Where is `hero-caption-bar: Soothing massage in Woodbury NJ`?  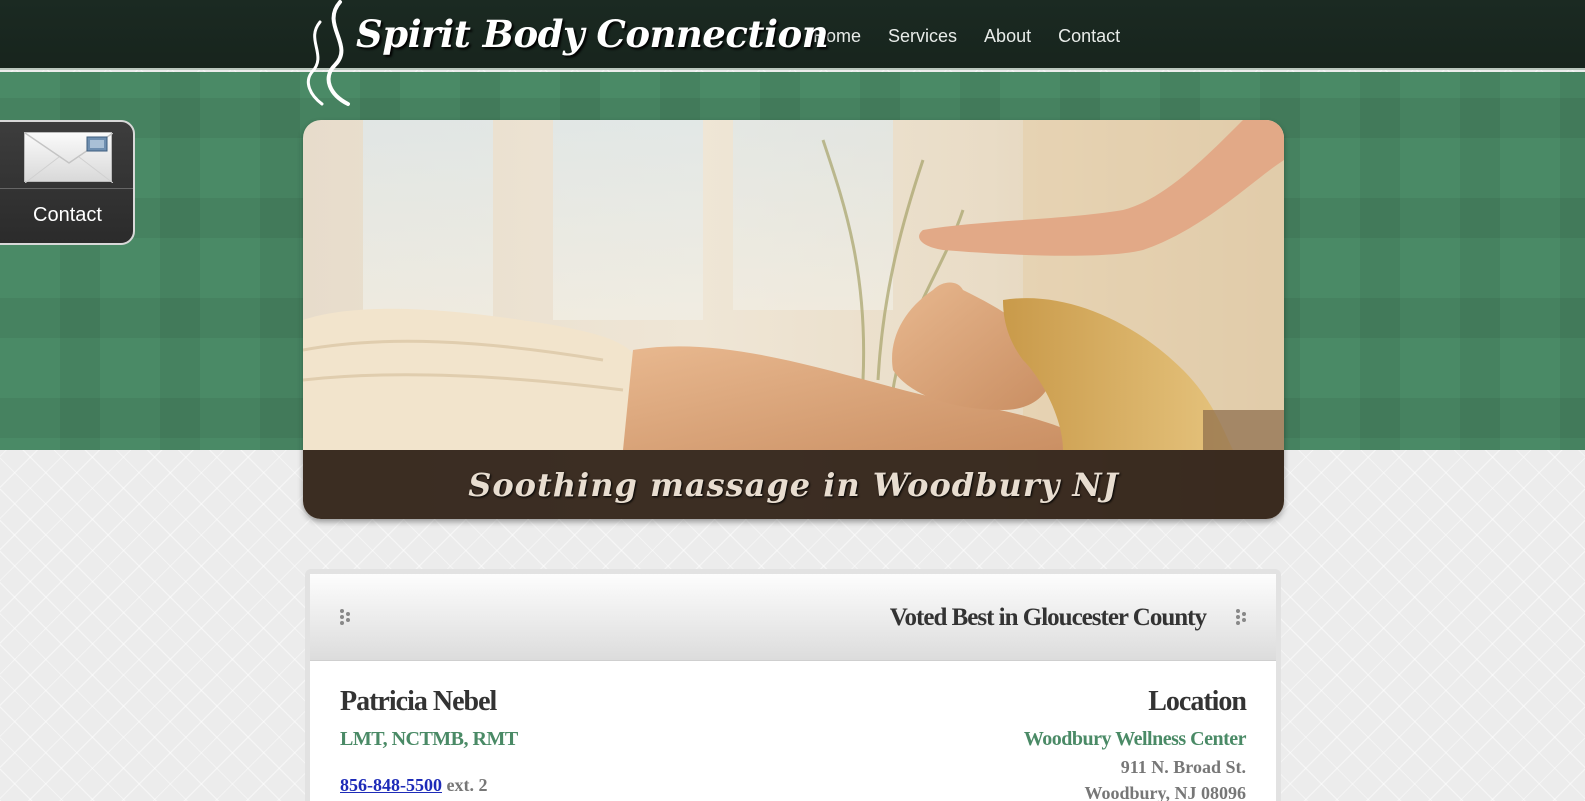 hero-caption-bar: Soothing massage in Woodbury NJ is located at coordinates (793, 484).